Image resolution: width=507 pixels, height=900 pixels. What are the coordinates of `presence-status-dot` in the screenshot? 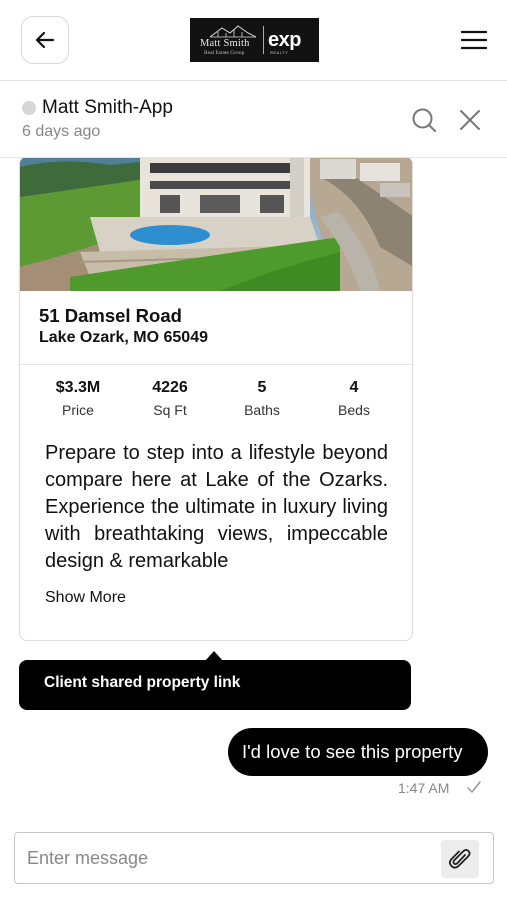 It's located at (29, 108).